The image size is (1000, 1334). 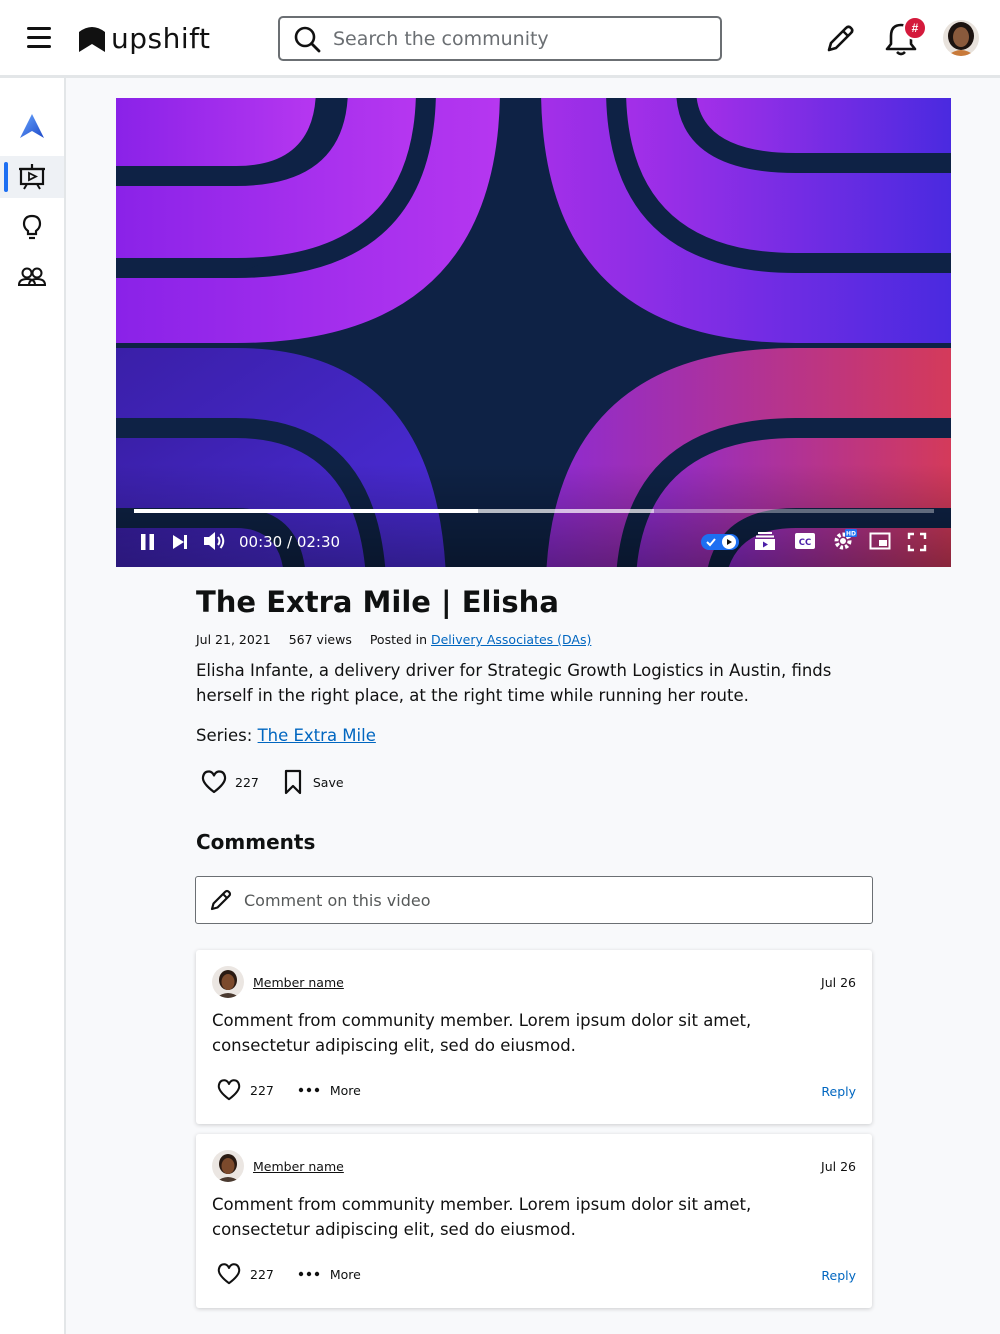 I want to click on posted-in-label: Posted in, so click(x=398, y=639).